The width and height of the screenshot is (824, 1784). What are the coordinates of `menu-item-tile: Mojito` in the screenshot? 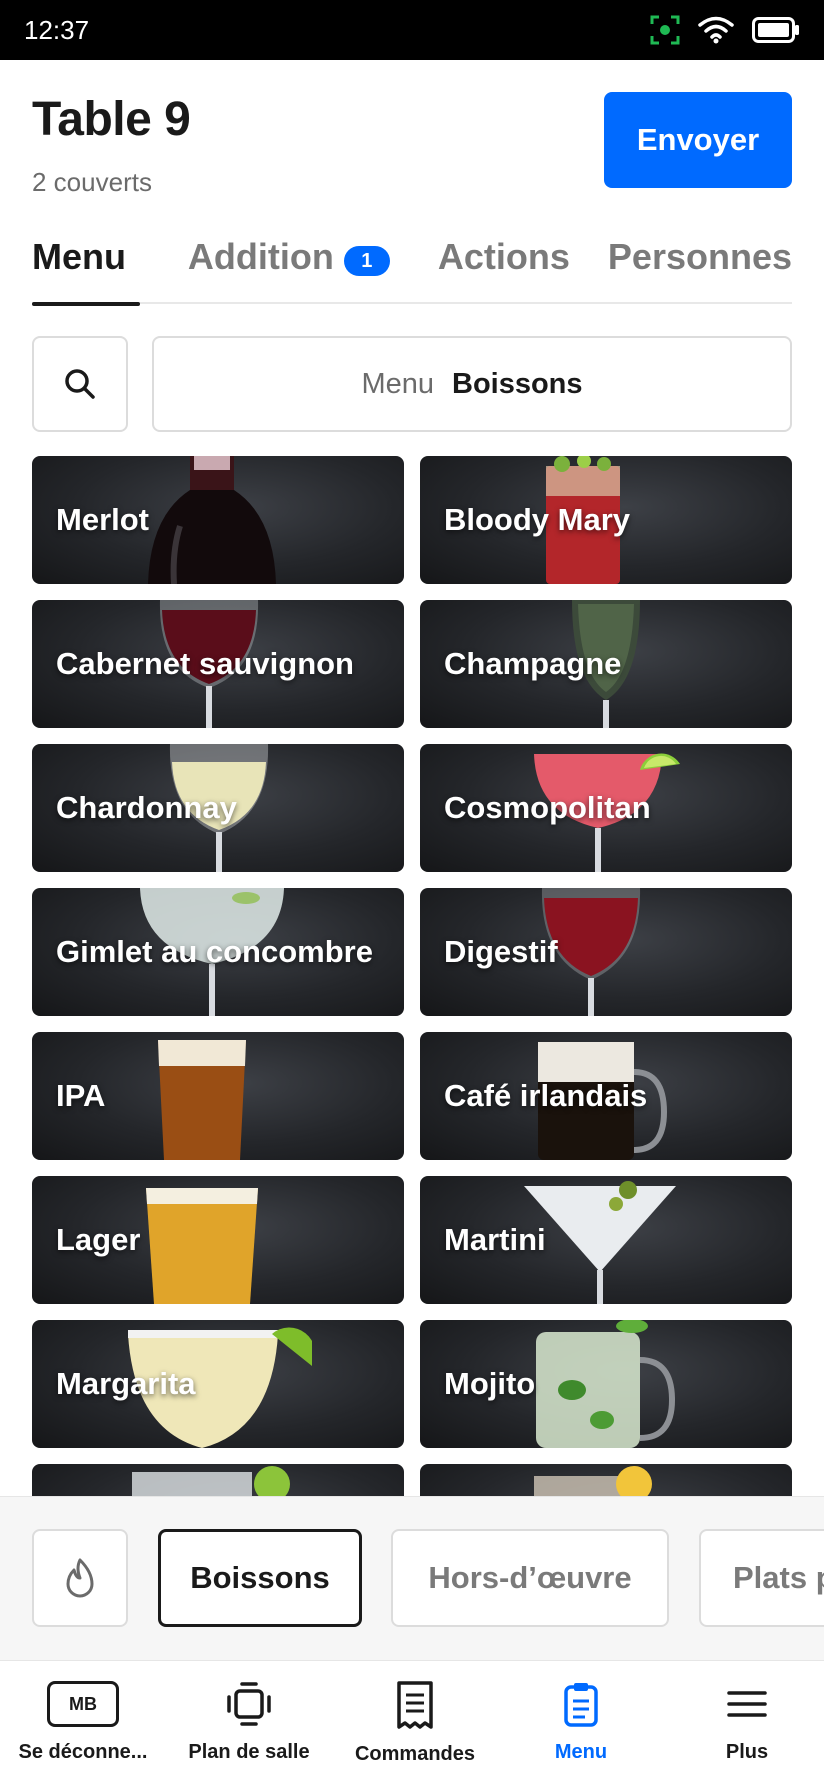 It's located at (606, 1384).